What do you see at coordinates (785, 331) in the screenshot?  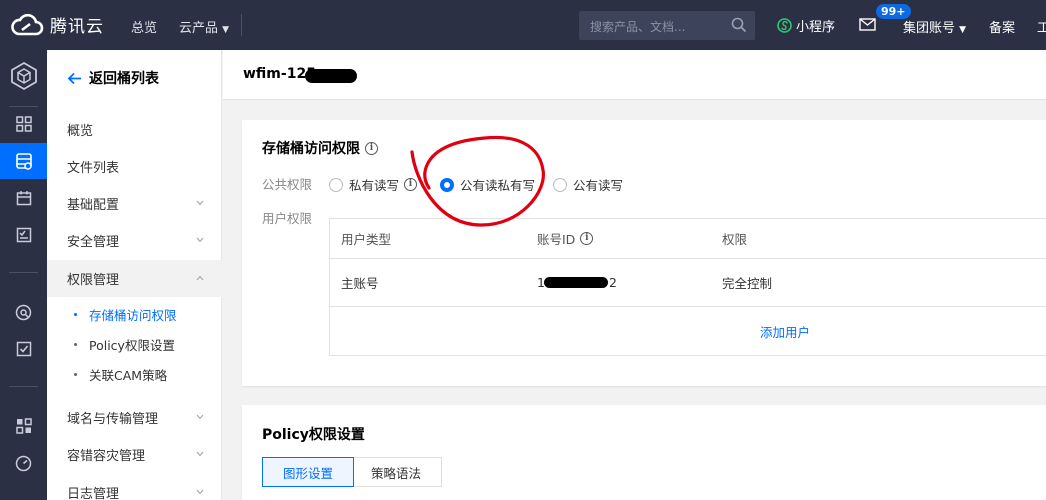 I see `add-user-link: 添加用户` at bounding box center [785, 331].